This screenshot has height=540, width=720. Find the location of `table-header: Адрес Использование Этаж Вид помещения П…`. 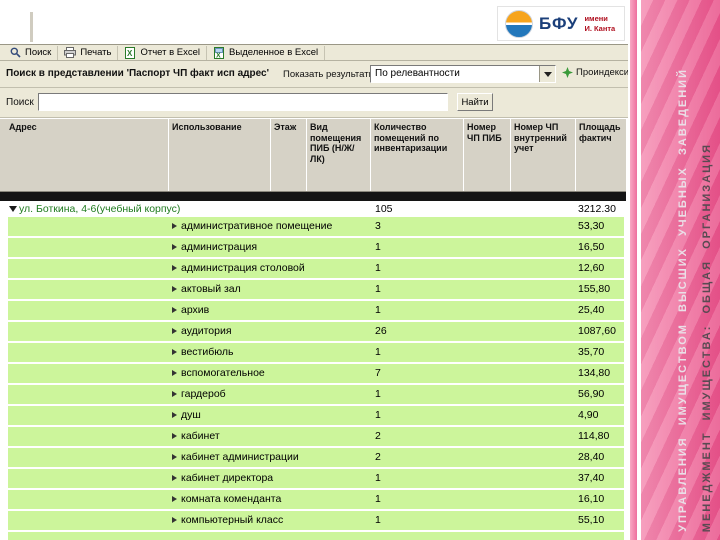

table-header: Адрес Использование Этаж Вид помещения П… is located at coordinates (313, 155).